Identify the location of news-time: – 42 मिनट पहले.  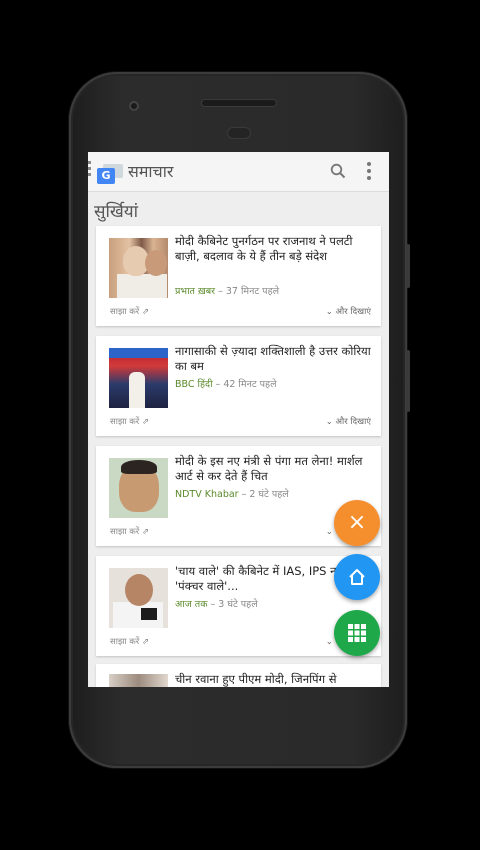
(244, 384).